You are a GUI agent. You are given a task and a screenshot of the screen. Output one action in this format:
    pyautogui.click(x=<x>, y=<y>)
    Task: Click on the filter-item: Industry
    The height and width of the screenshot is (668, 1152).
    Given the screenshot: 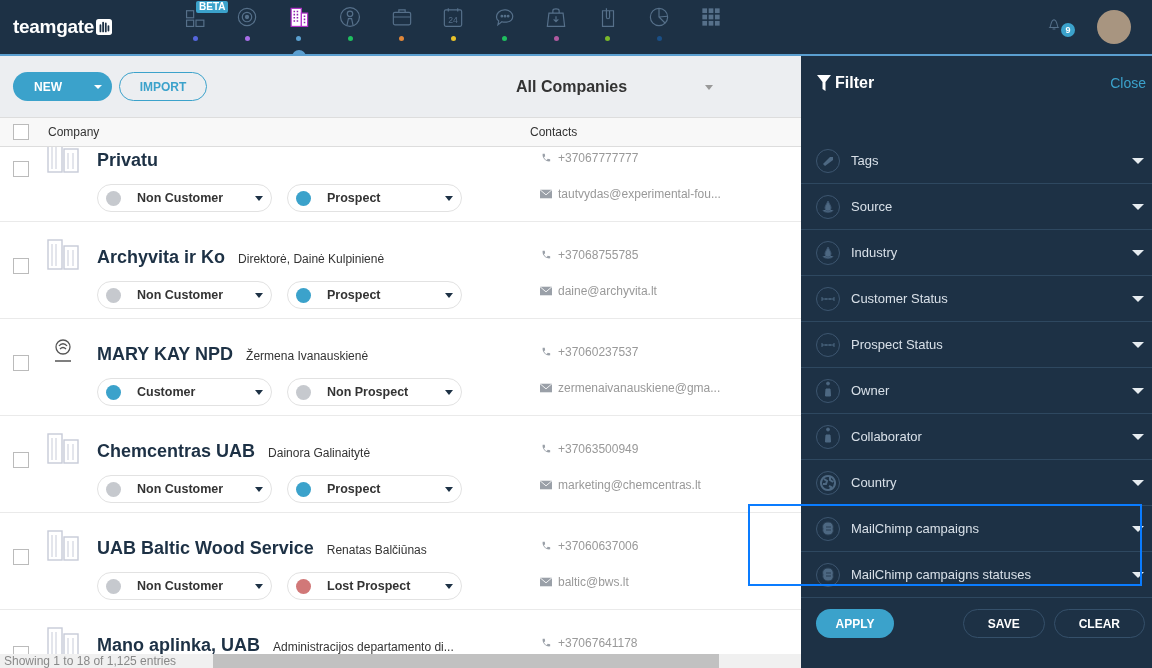 What is the action you would take?
    pyautogui.click(x=976, y=253)
    